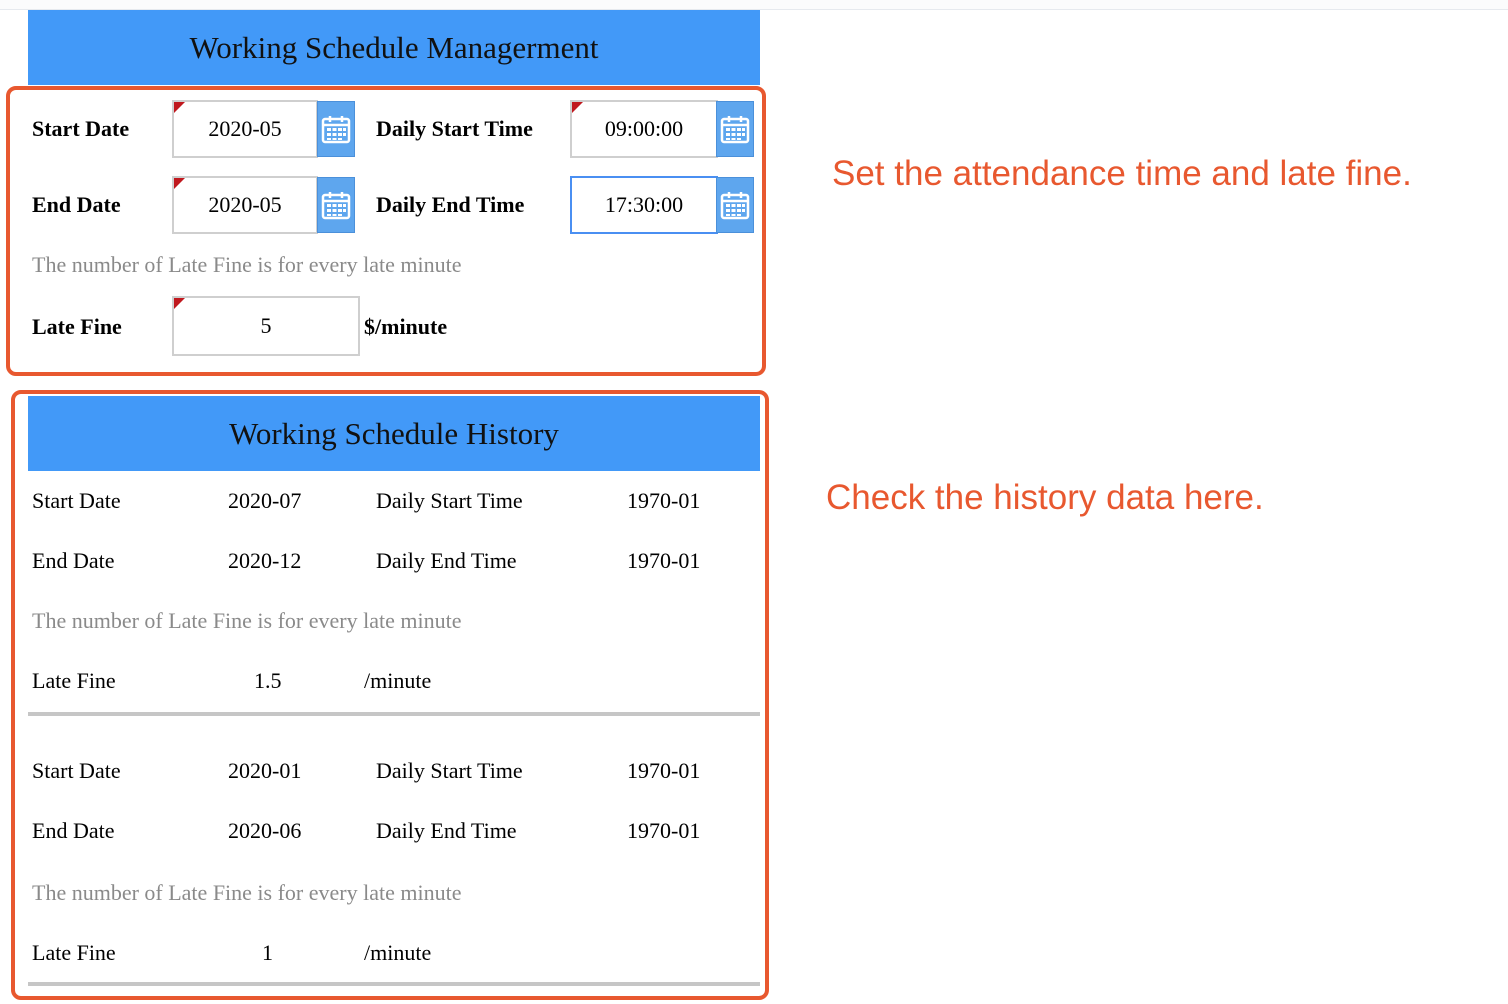 Image resolution: width=1508 pixels, height=1004 pixels. I want to click on late-fine-value: 5, so click(266, 325).